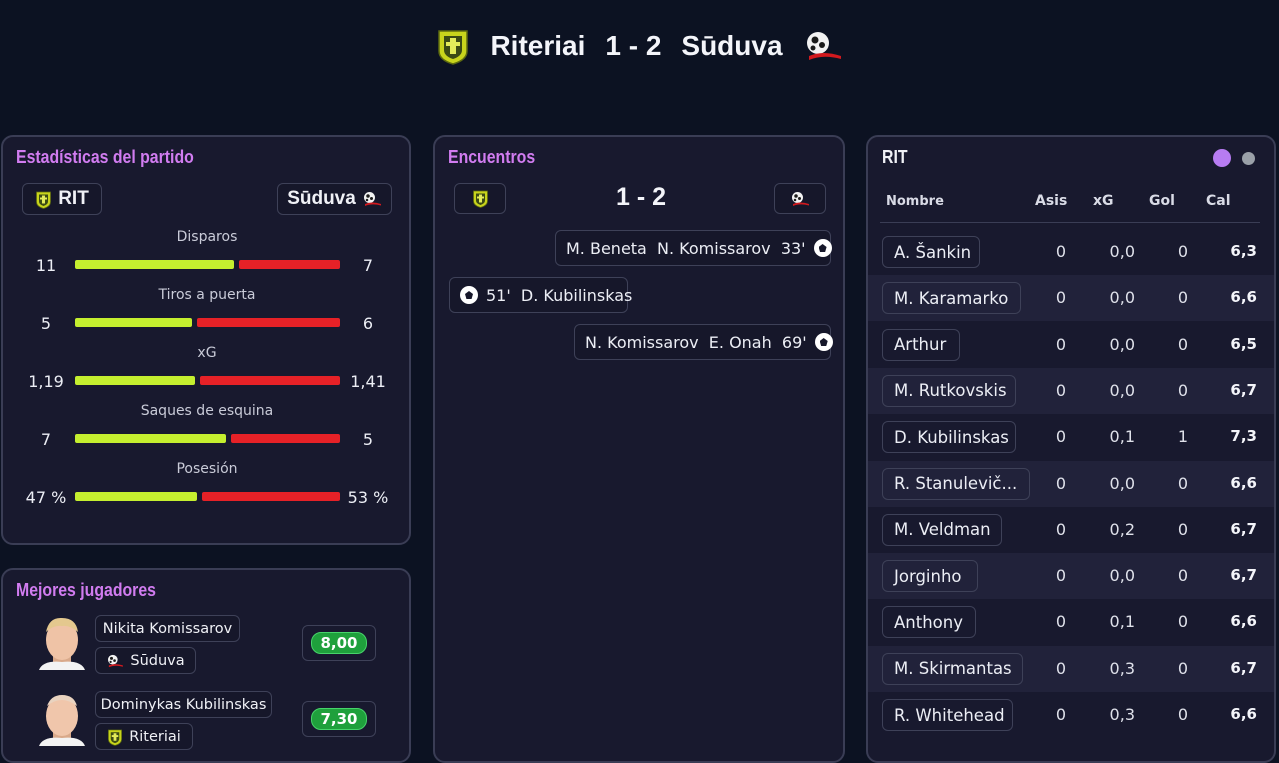 This screenshot has height=763, width=1279. What do you see at coordinates (1071, 622) in the screenshot?
I see `player-row: Anthony 0 0,1 0 6,6` at bounding box center [1071, 622].